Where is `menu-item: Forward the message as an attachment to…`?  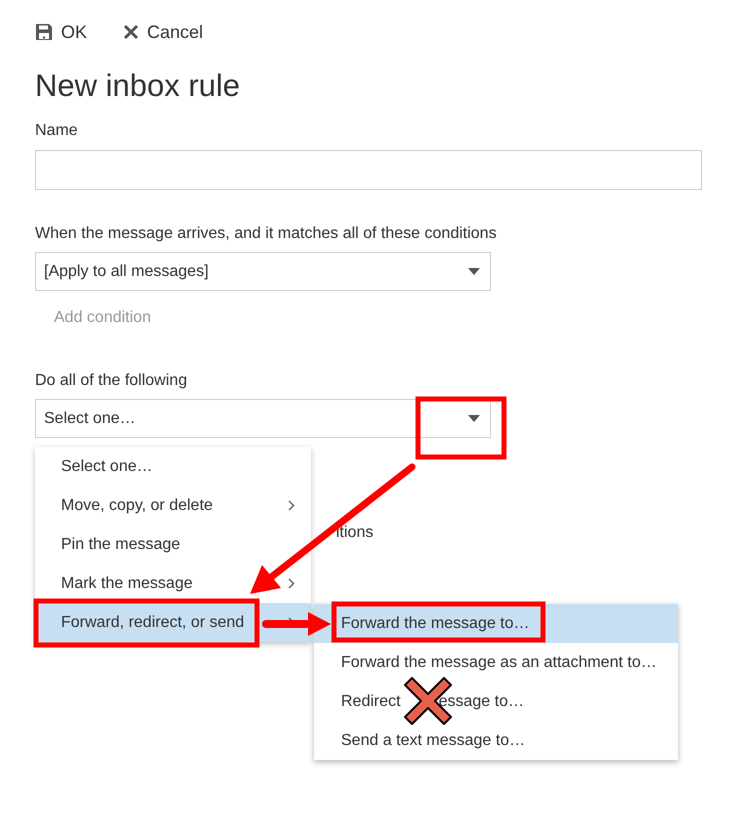 menu-item: Forward the message as an attachment to… is located at coordinates (496, 662).